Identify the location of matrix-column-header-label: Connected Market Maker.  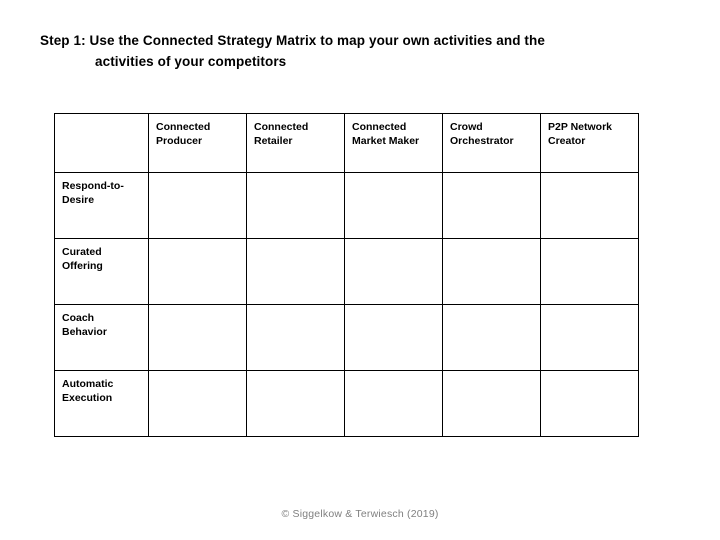
(386, 134).